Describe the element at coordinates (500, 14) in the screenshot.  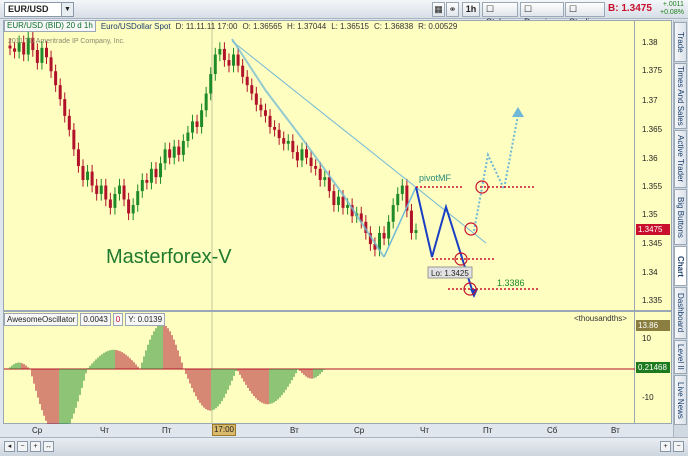
I see `style-button: ☐ Style` at that location.